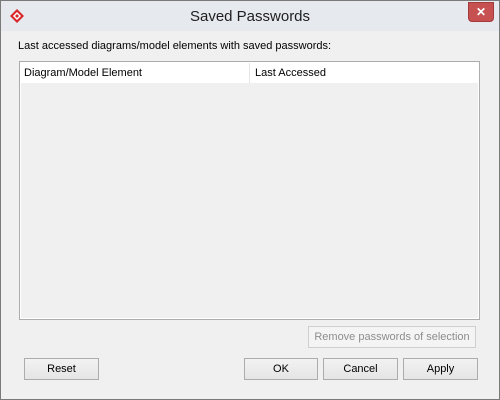 This screenshot has width=500, height=400. What do you see at coordinates (440, 369) in the screenshot?
I see `apply-button: Apply` at bounding box center [440, 369].